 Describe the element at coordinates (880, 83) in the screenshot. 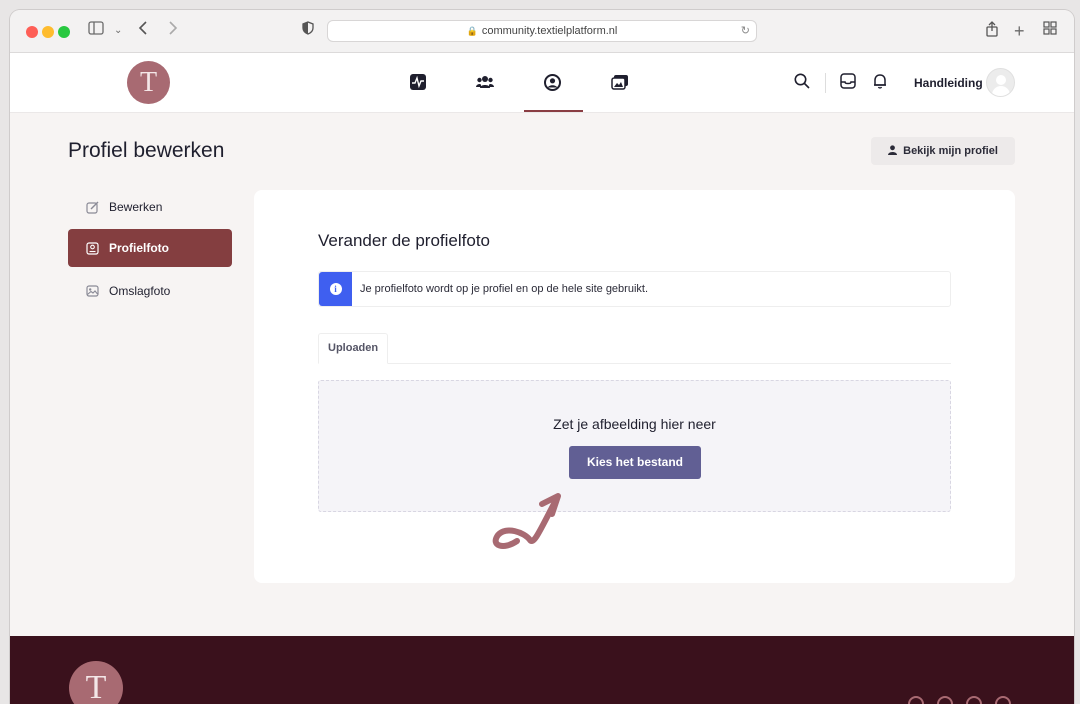

I see `bell-icon` at that location.